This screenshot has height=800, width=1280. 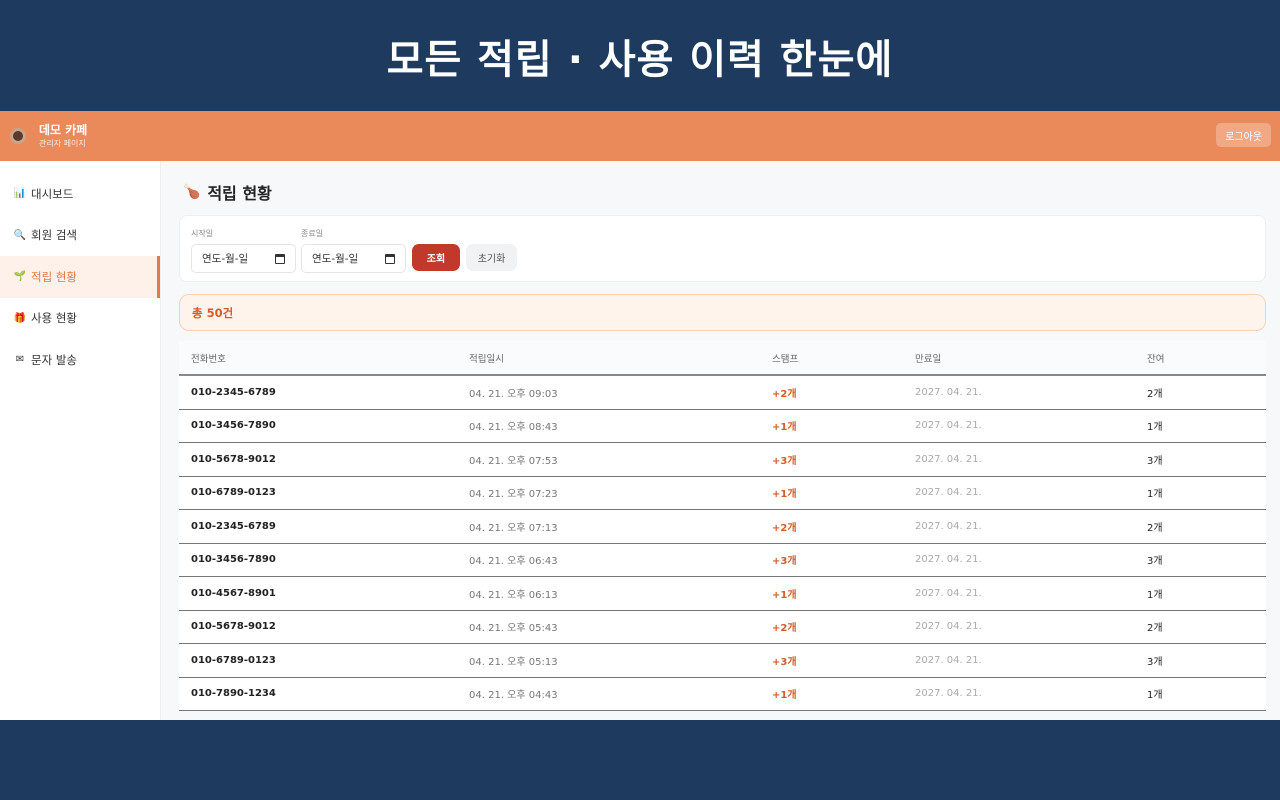 I want to click on earned-at-cell: 04. 21. 오후 08:43, so click(x=513, y=428).